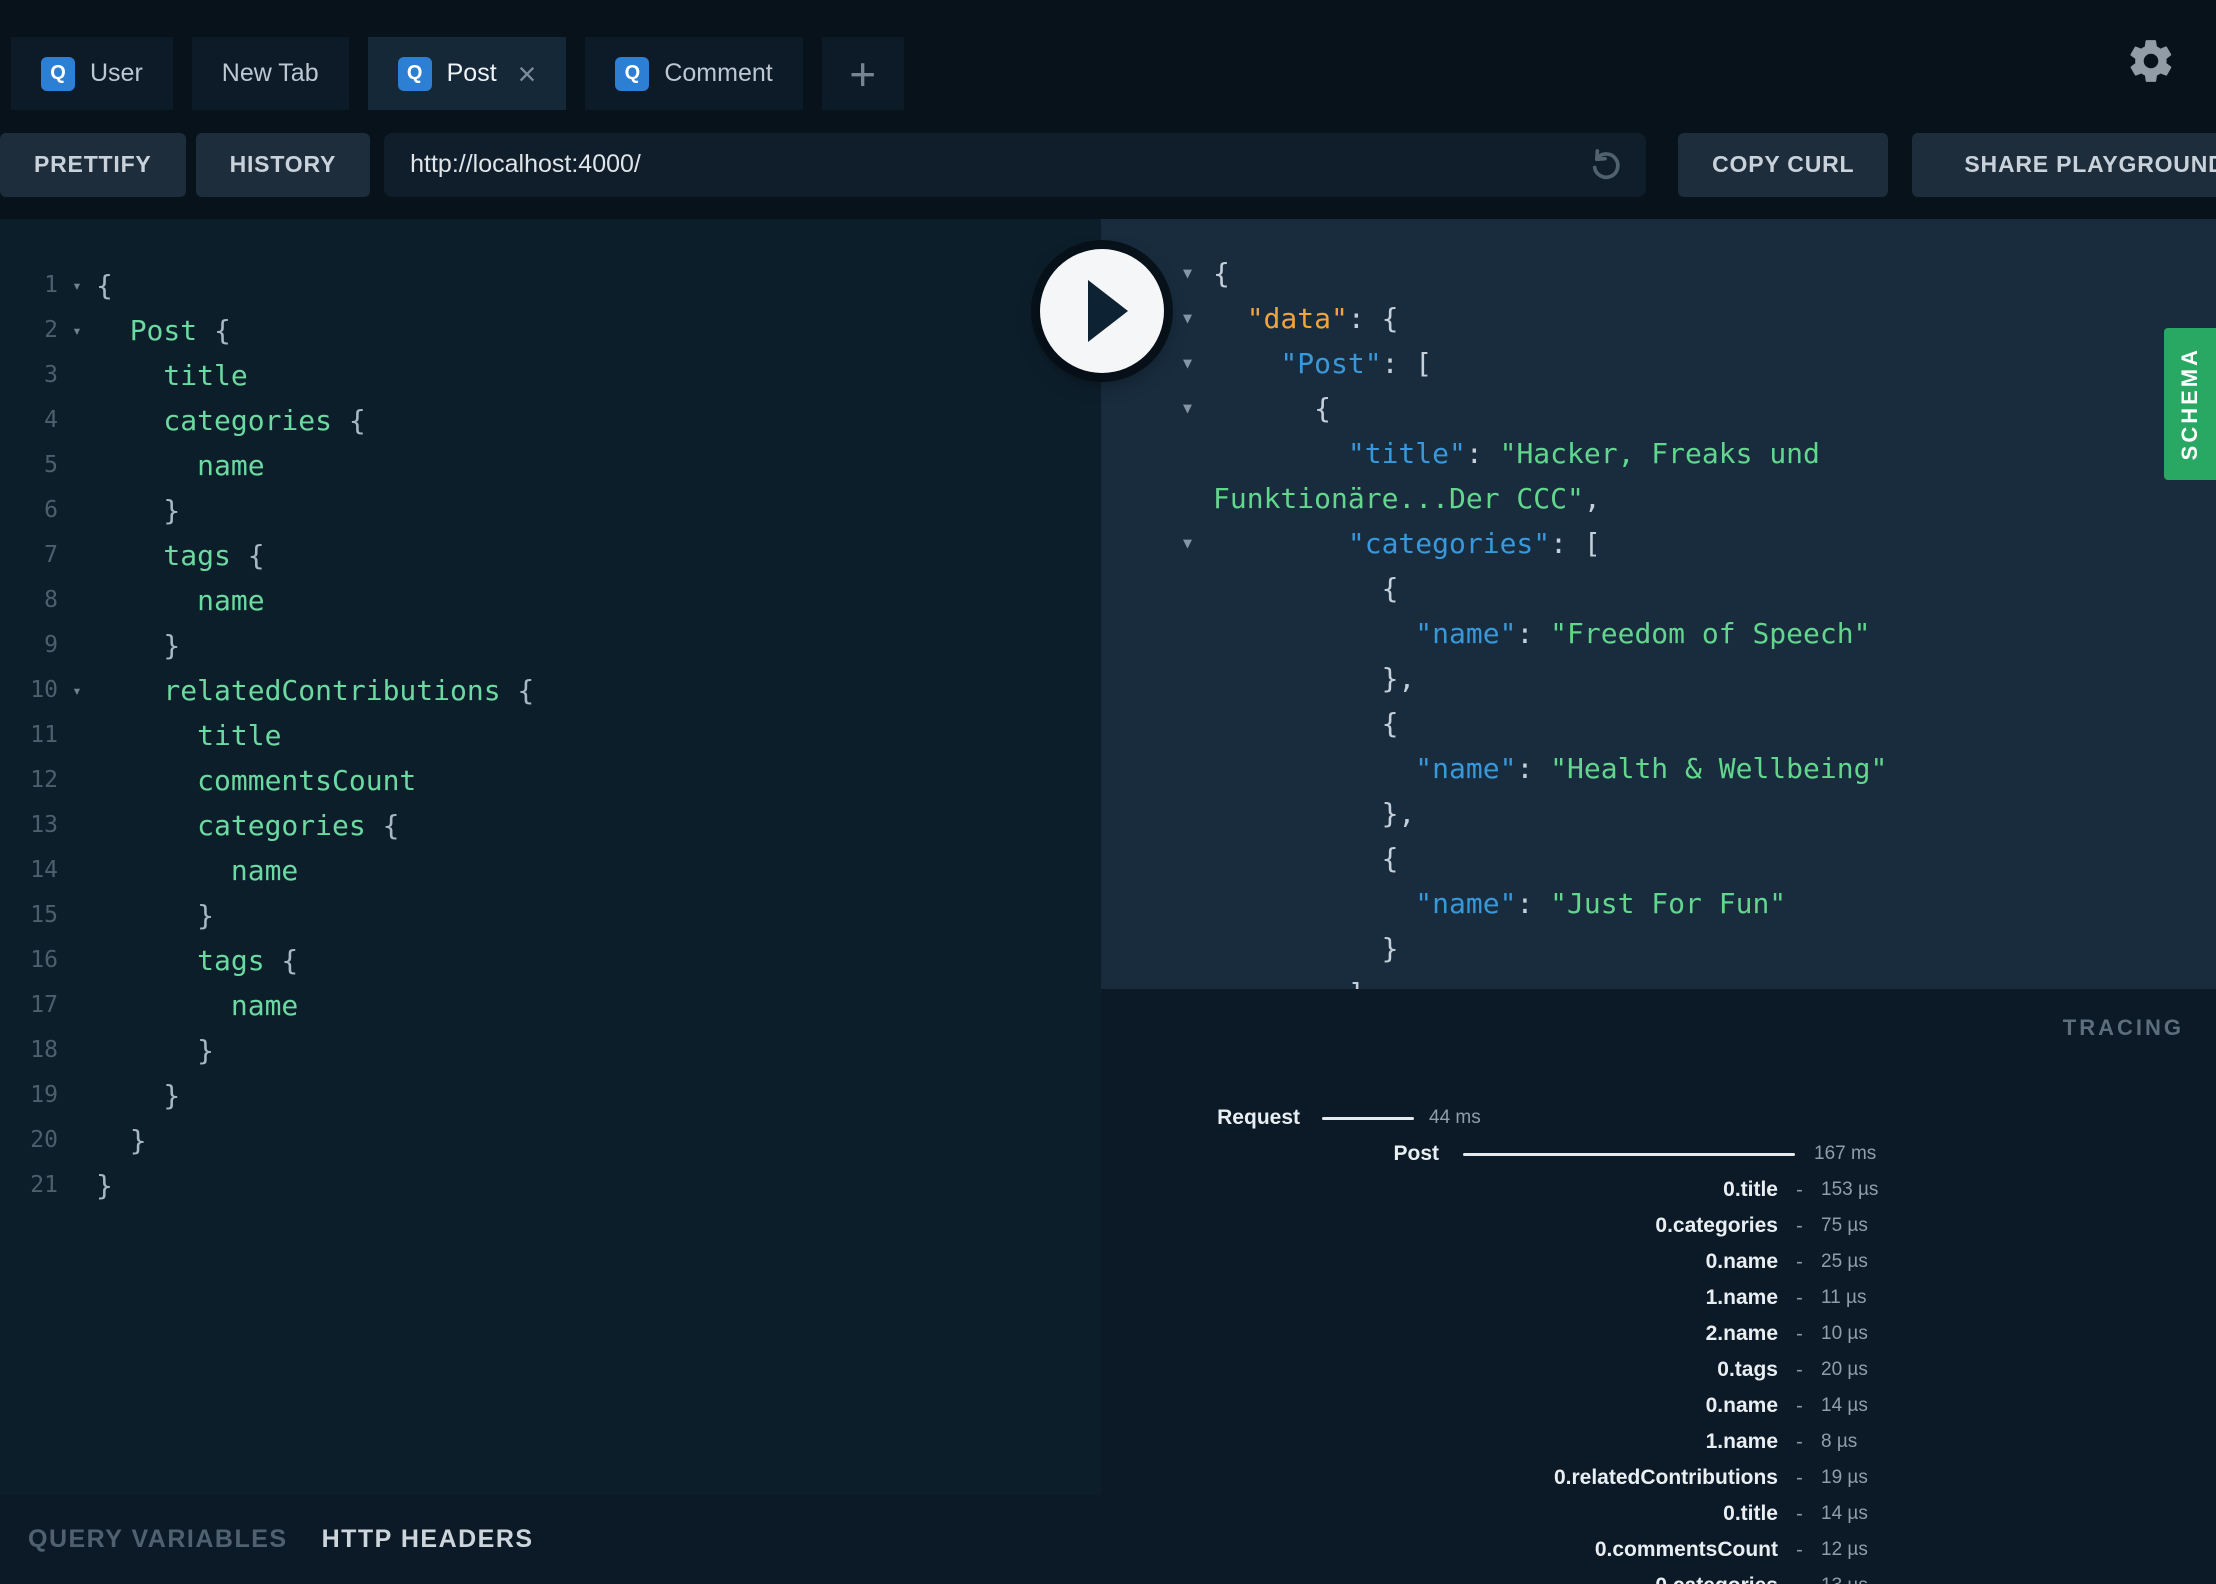 Image resolution: width=2216 pixels, height=1584 pixels. Describe the element at coordinates (1658, 813) in the screenshot. I see `response-line: },` at that location.